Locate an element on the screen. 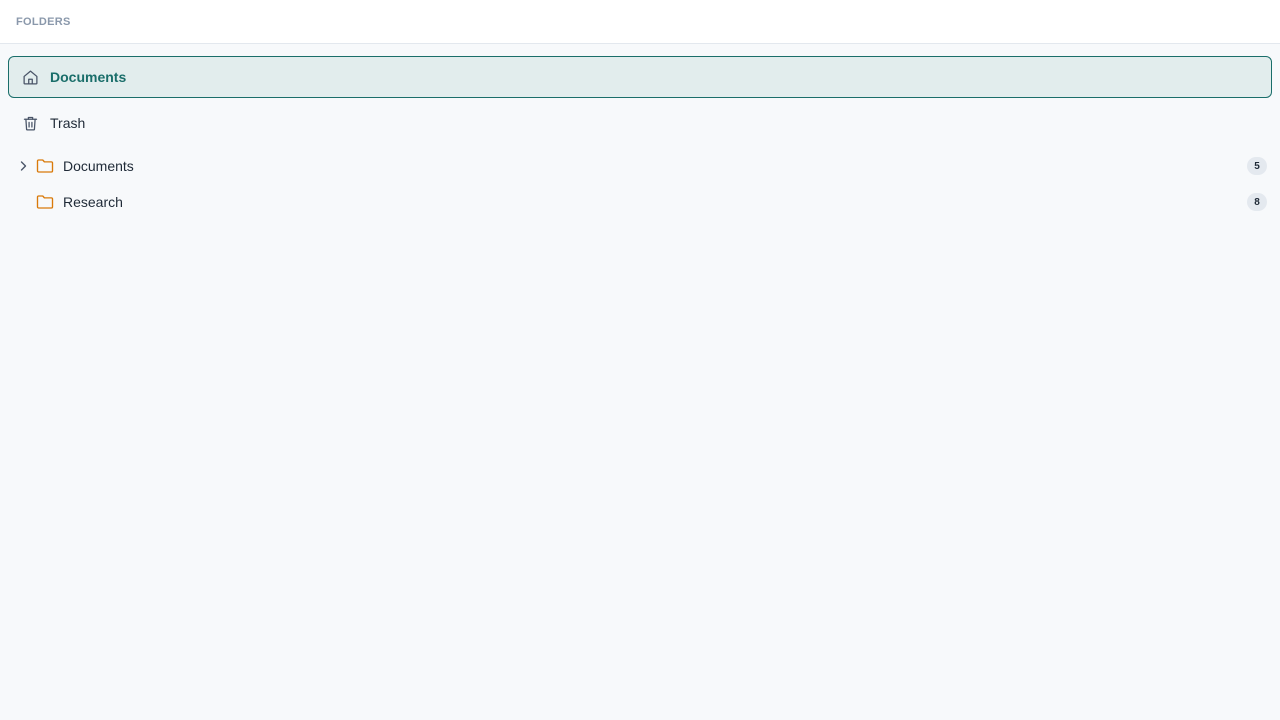 This screenshot has height=720, width=1280. folder-tree: Documents 5 Research 8 is located at coordinates (640, 182).